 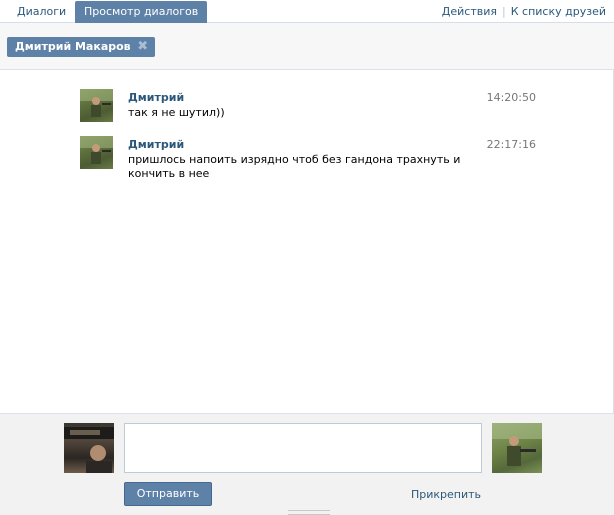 What do you see at coordinates (517, 448) in the screenshot?
I see `peer-avatar` at bounding box center [517, 448].